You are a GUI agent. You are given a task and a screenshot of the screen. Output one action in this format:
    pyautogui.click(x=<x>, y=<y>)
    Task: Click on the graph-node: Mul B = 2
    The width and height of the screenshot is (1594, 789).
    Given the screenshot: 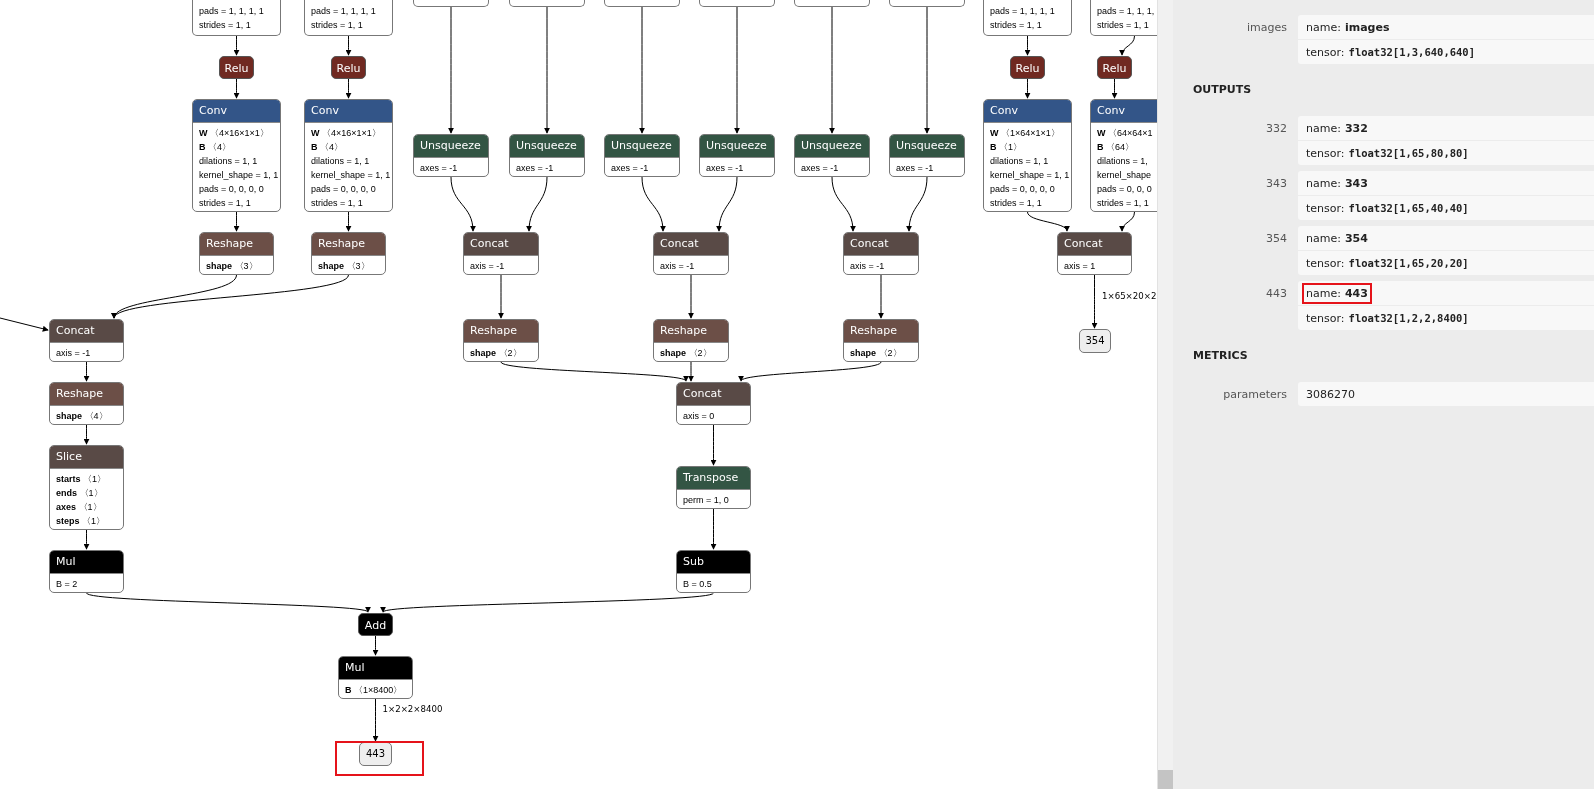 What is the action you would take?
    pyautogui.click(x=86, y=571)
    